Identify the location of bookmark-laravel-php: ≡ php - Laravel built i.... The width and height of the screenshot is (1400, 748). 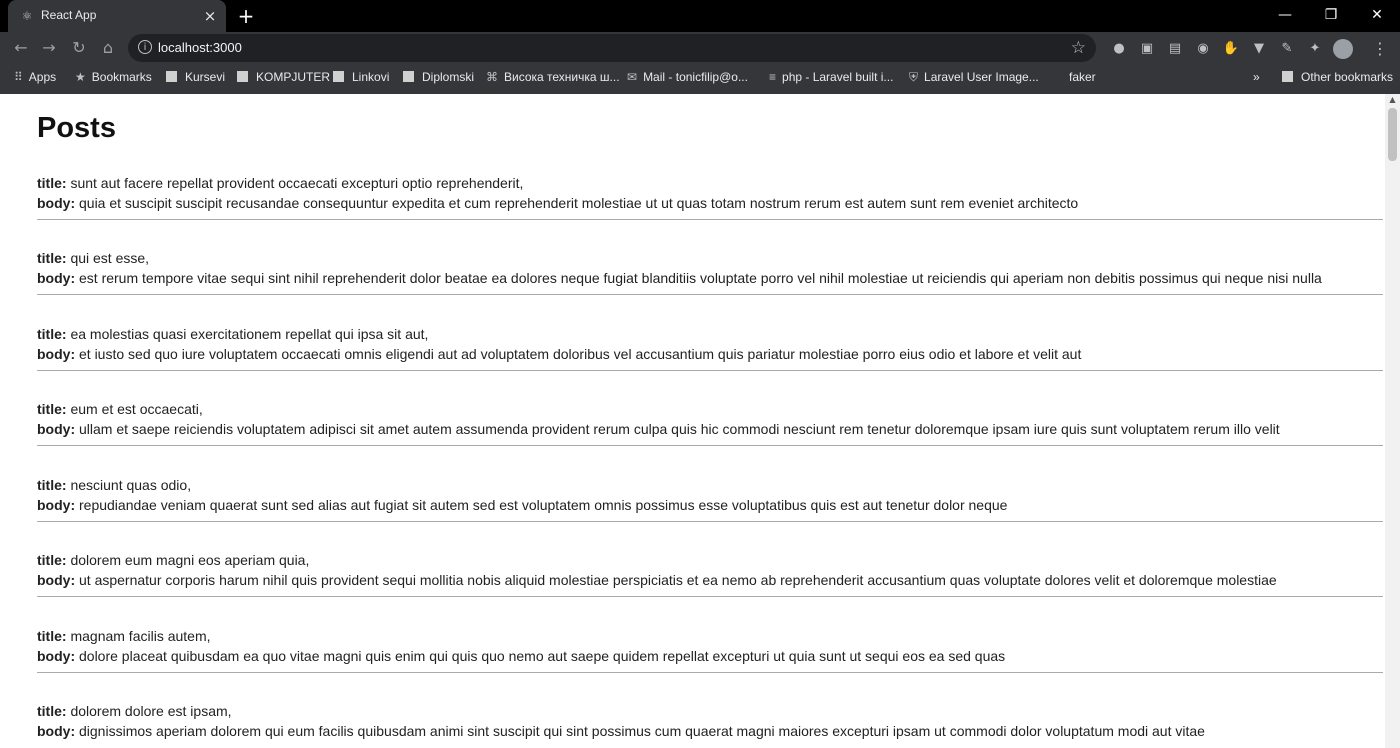
(831, 77).